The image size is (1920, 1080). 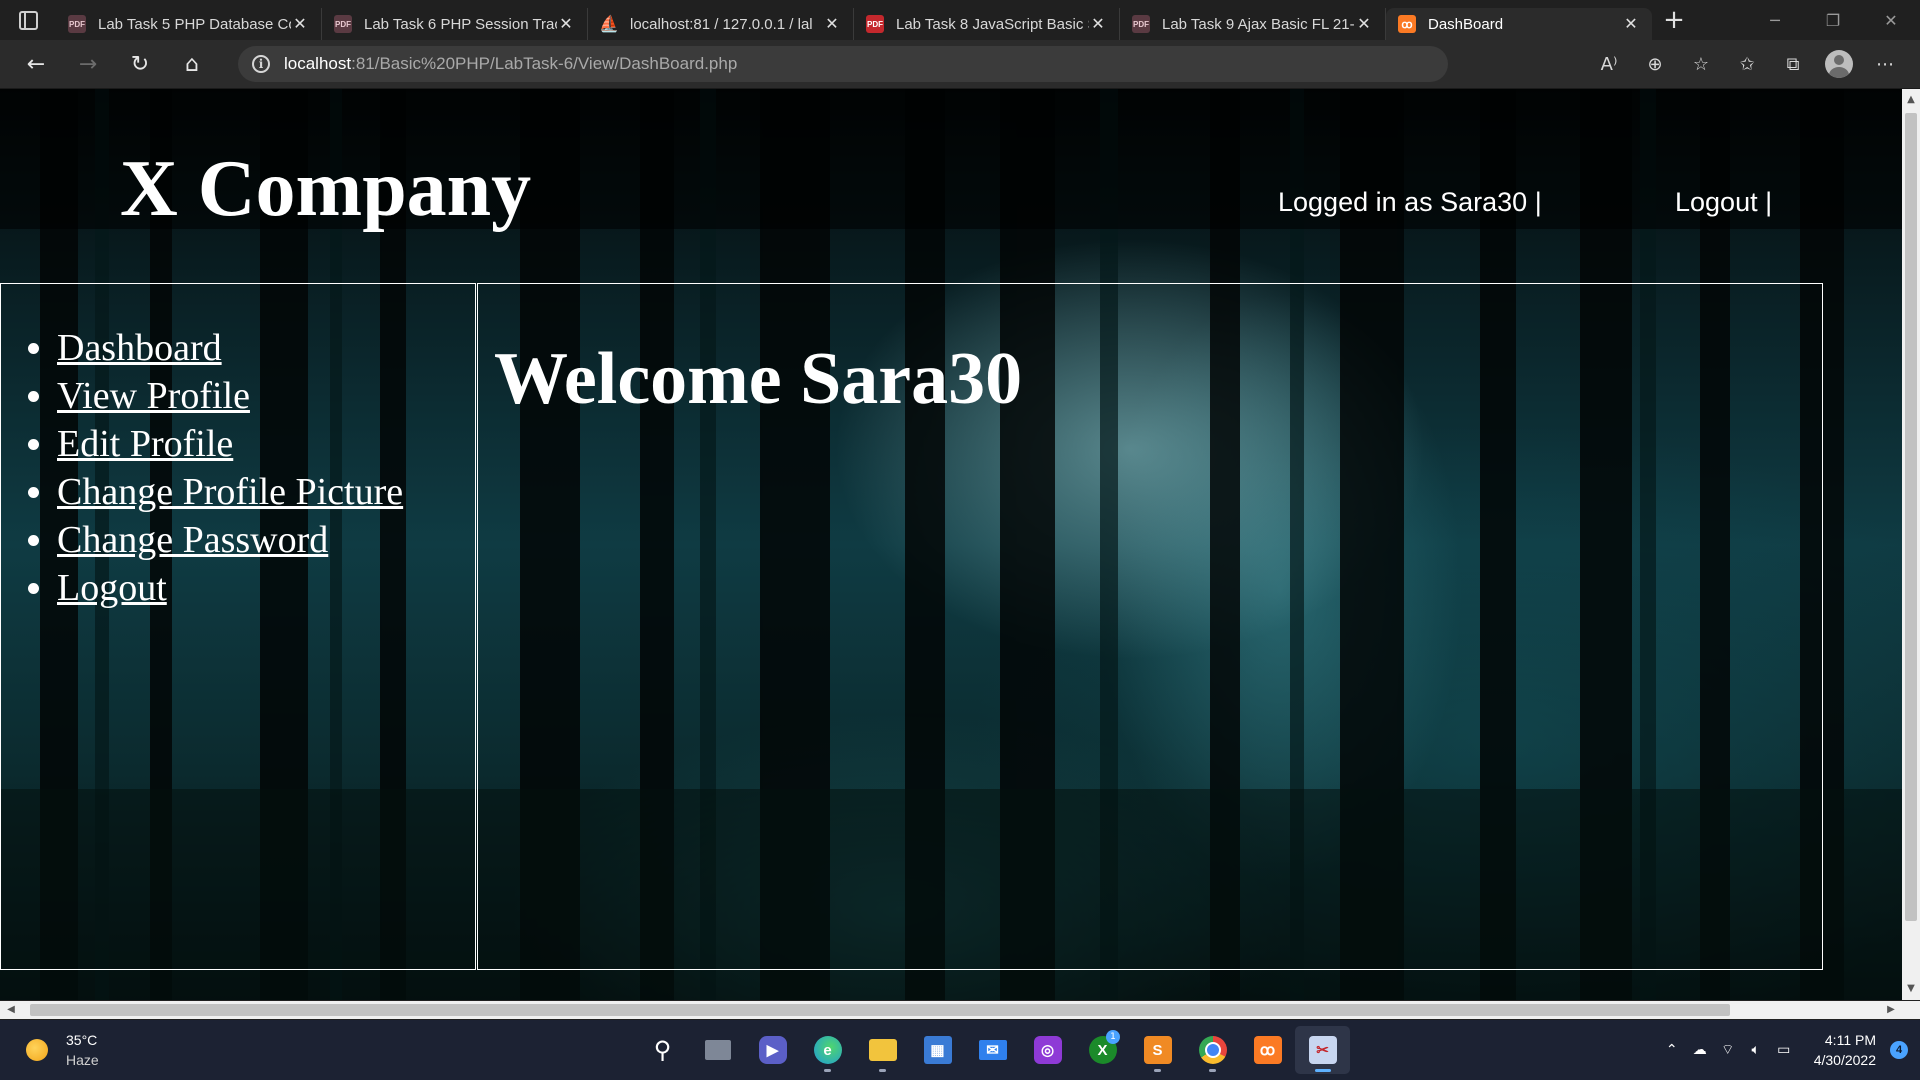 I want to click on site-info-icon: i, so click(x=261, y=64).